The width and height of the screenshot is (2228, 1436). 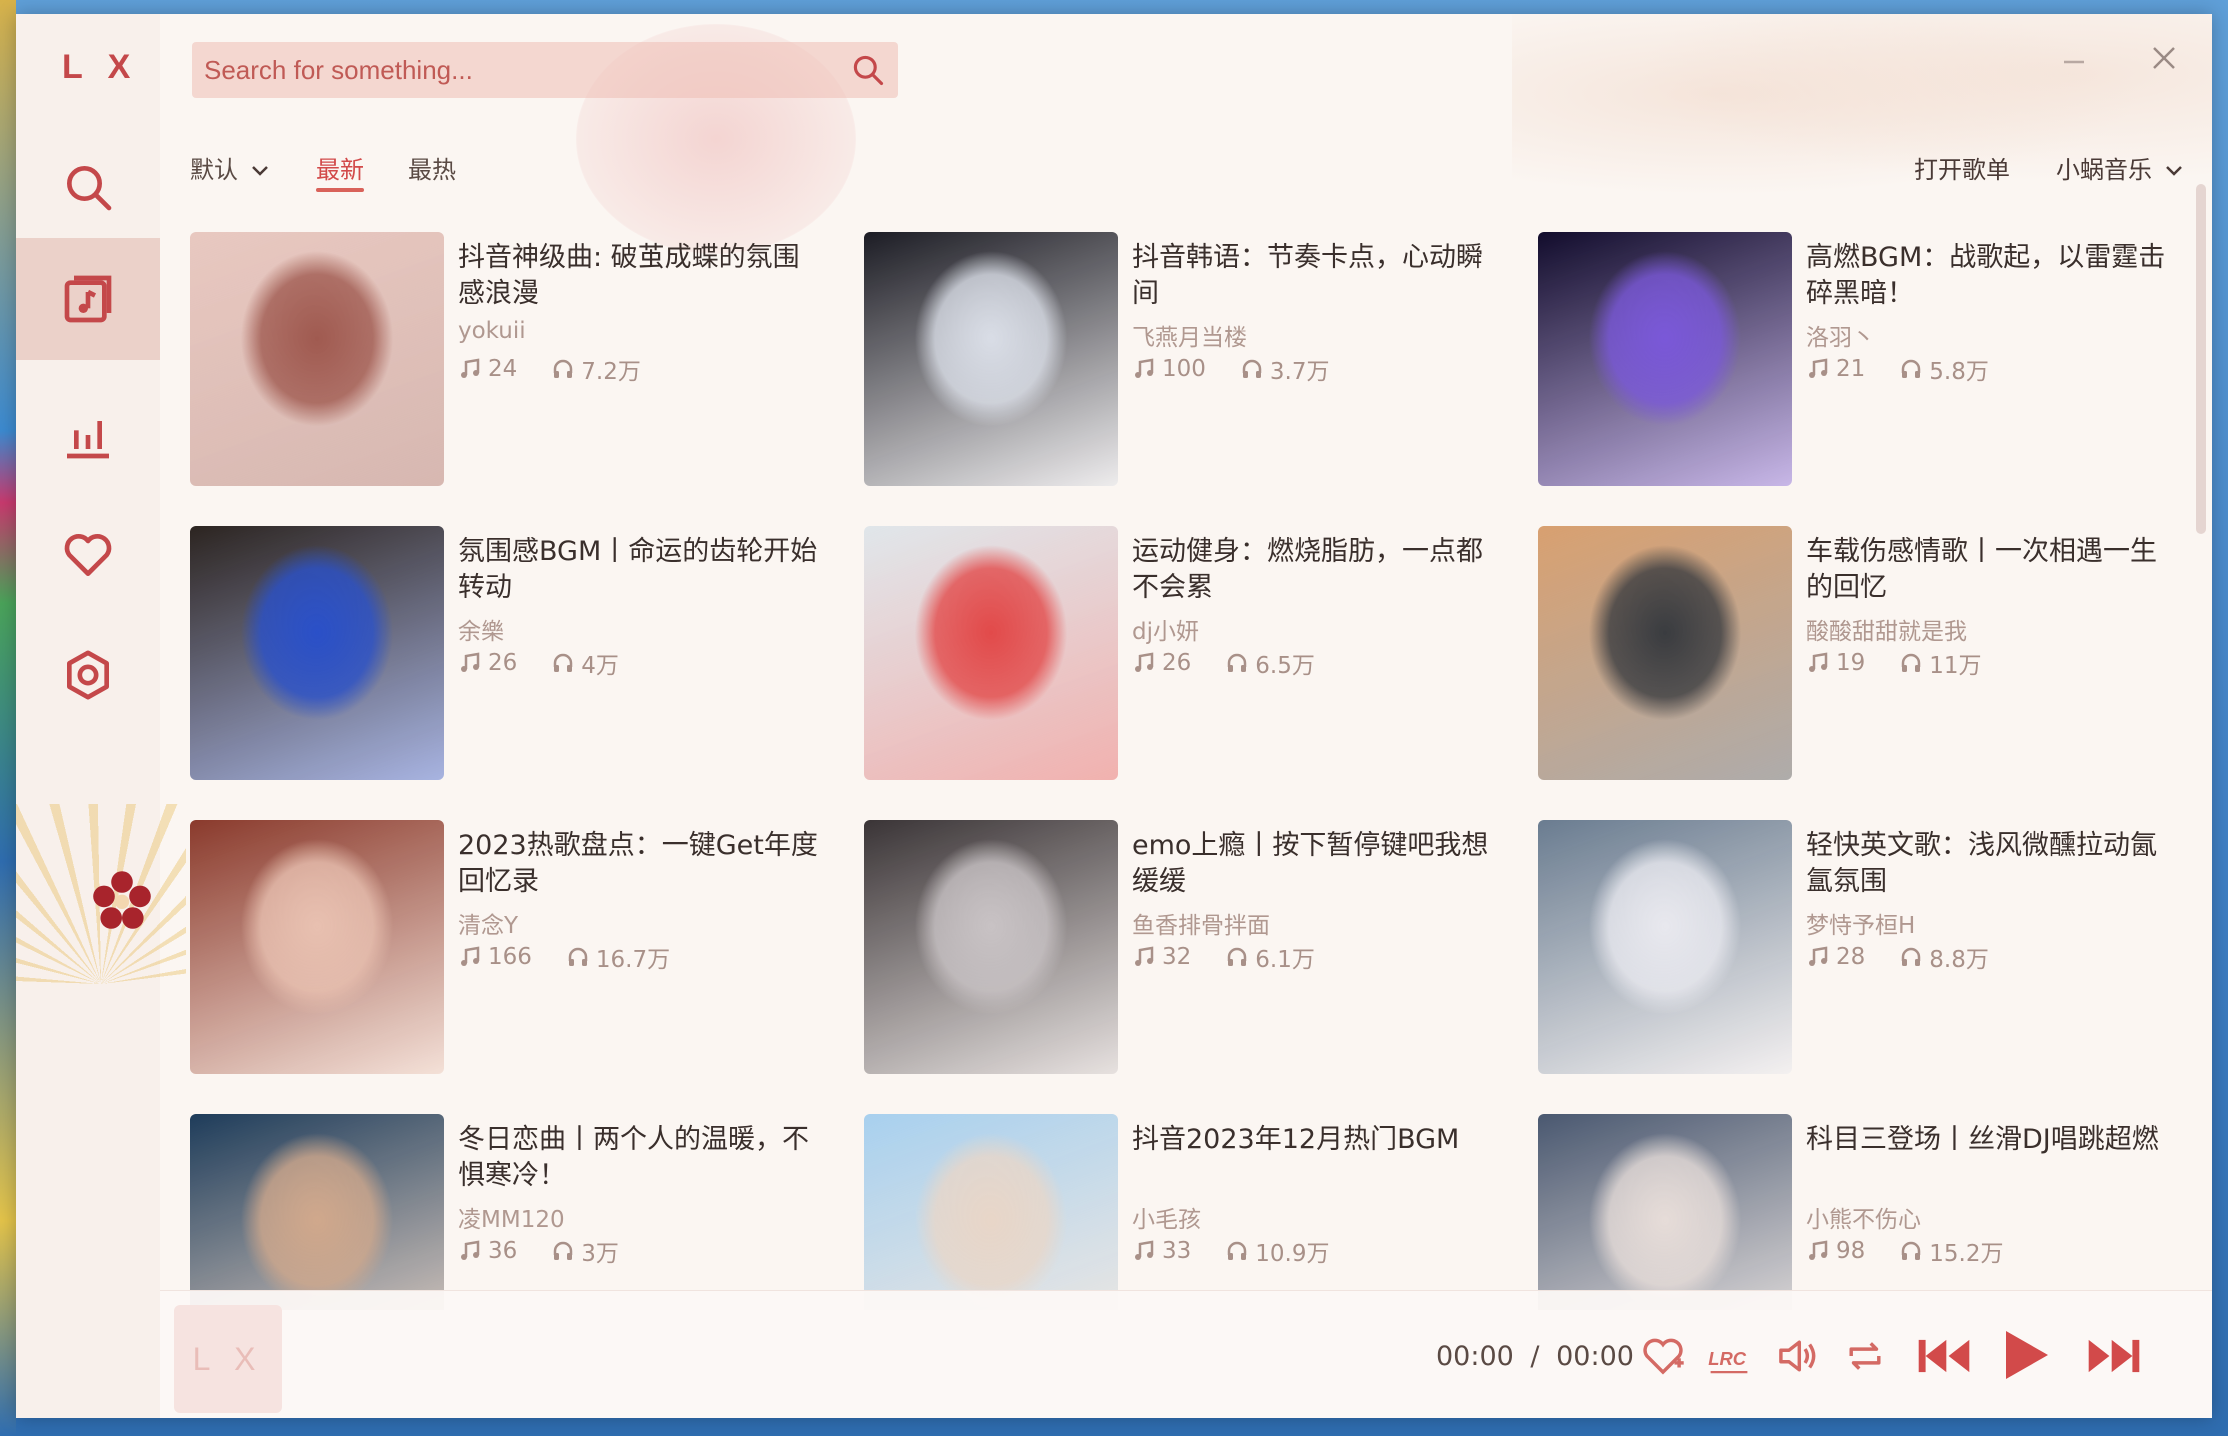 What do you see at coordinates (638, 1158) in the screenshot?
I see `playlist-title: 冬日恋曲丨两个人的温暖，不惧寒冷！` at bounding box center [638, 1158].